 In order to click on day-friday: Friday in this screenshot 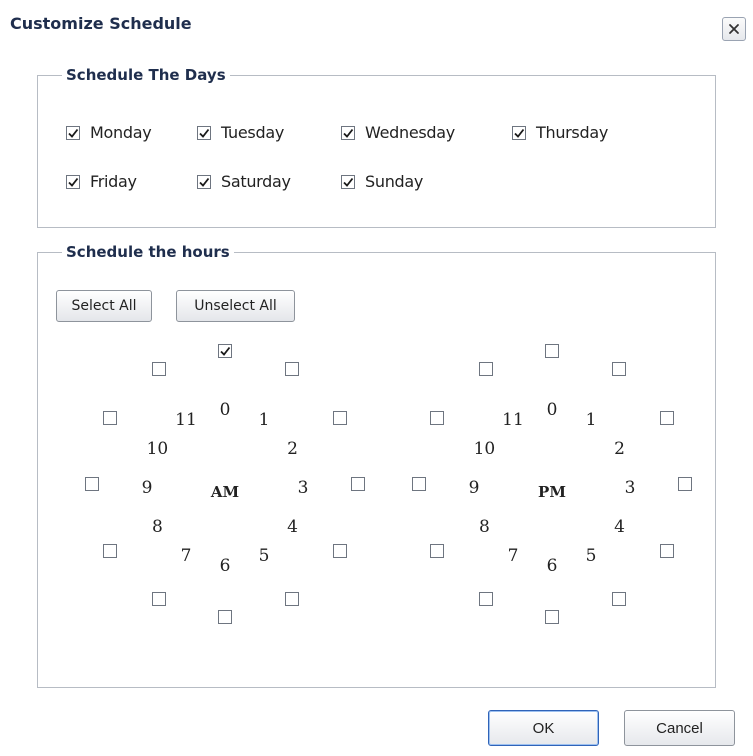, I will do `click(101, 181)`.